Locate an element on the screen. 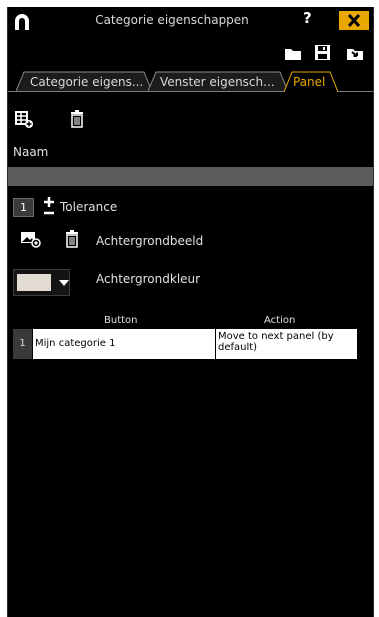  tab-label: Panel is located at coordinates (309, 82).